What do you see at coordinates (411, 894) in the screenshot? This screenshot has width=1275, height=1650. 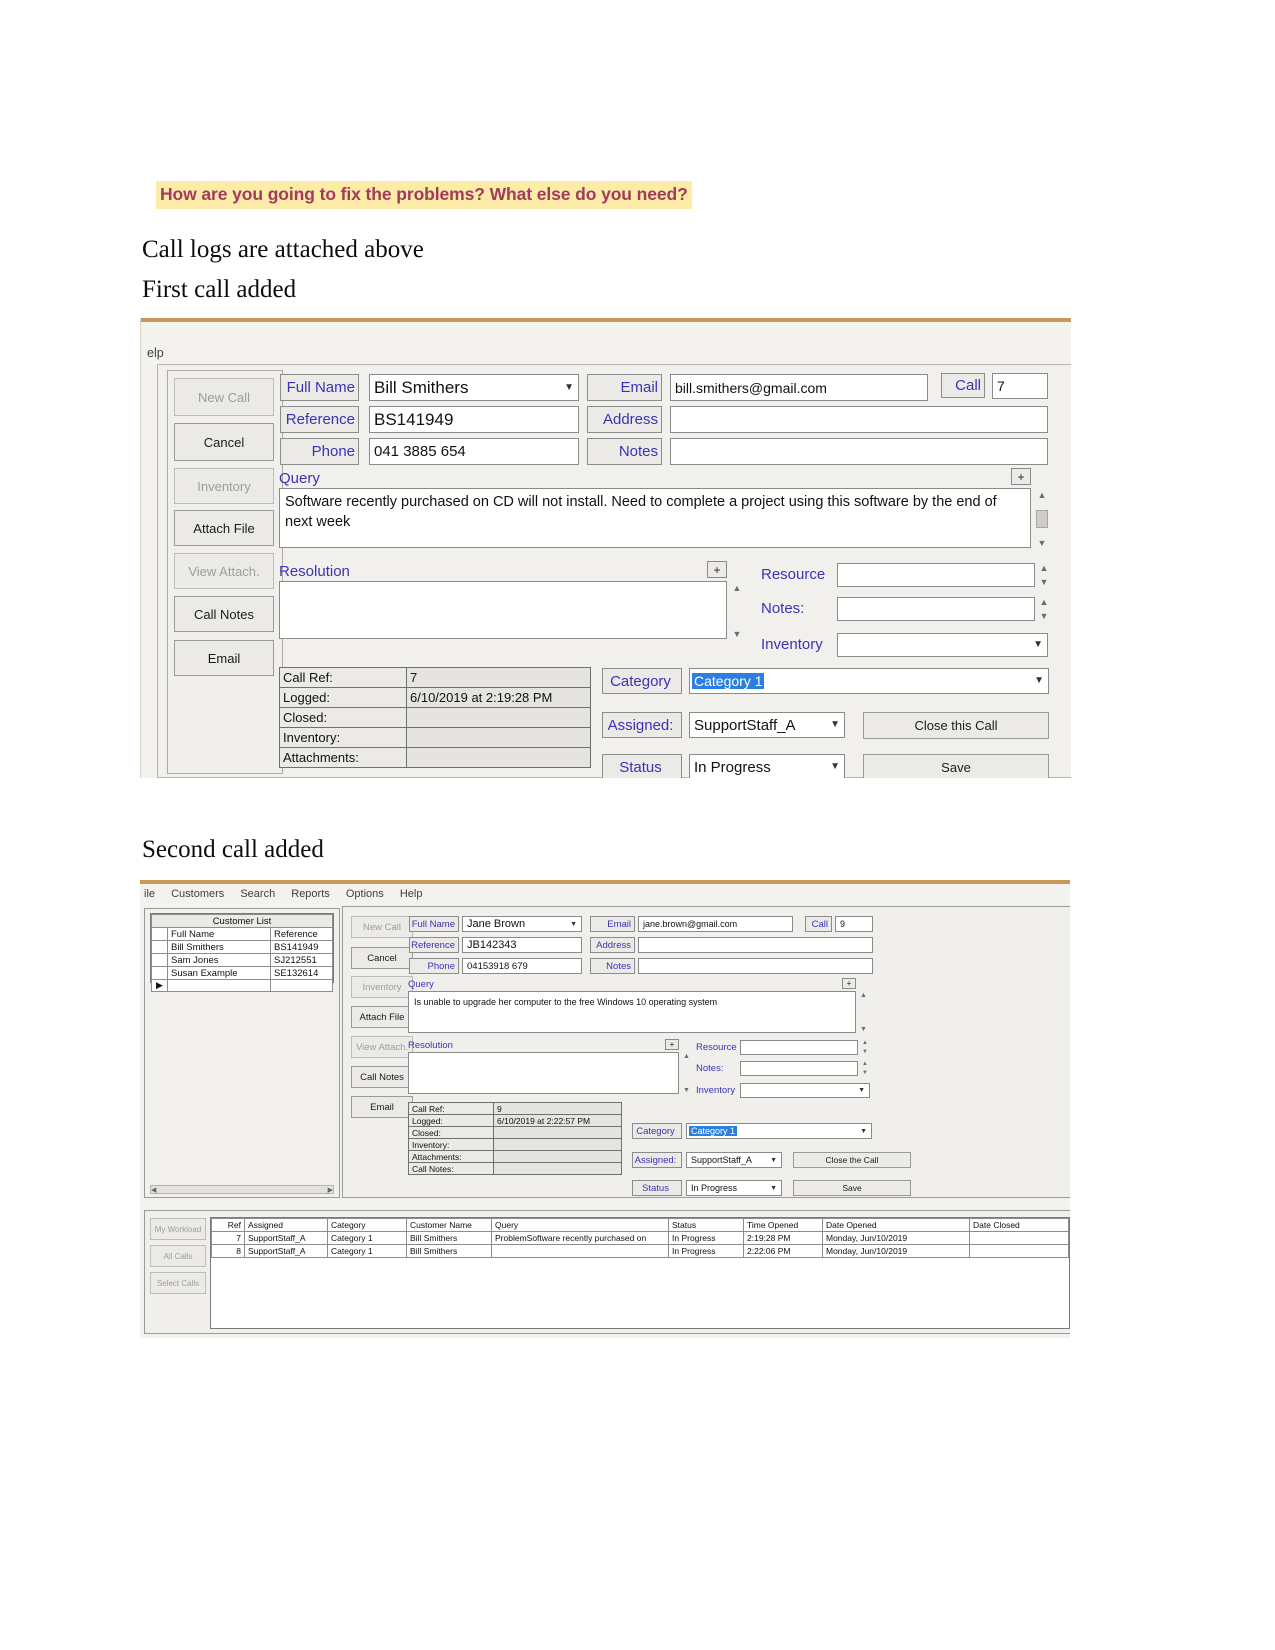 I see `menu-item-help: Help` at bounding box center [411, 894].